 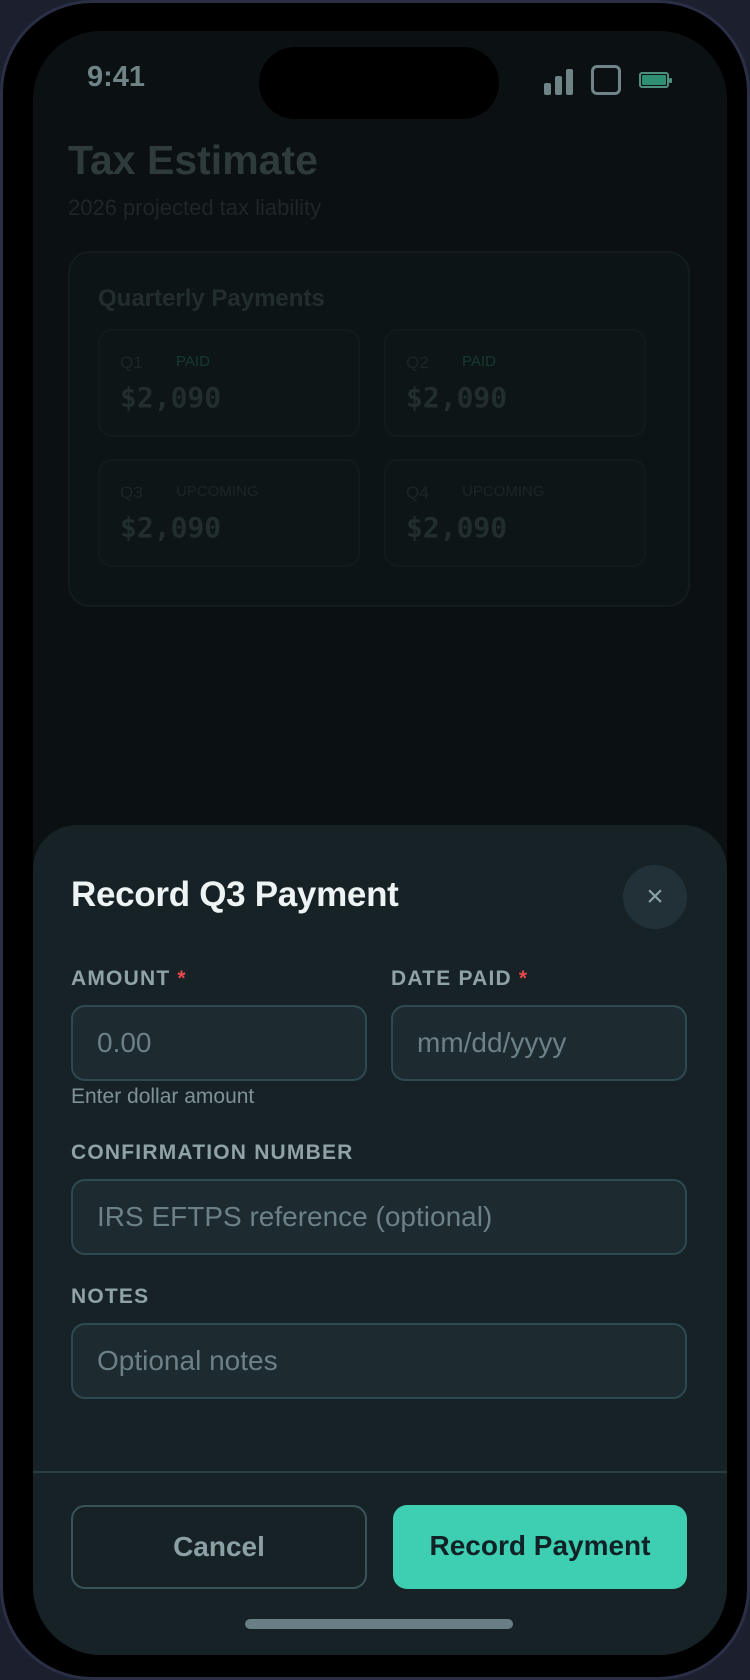 What do you see at coordinates (229, 383) in the screenshot?
I see `quarter-tile-q1: Q1 PAID $2,090` at bounding box center [229, 383].